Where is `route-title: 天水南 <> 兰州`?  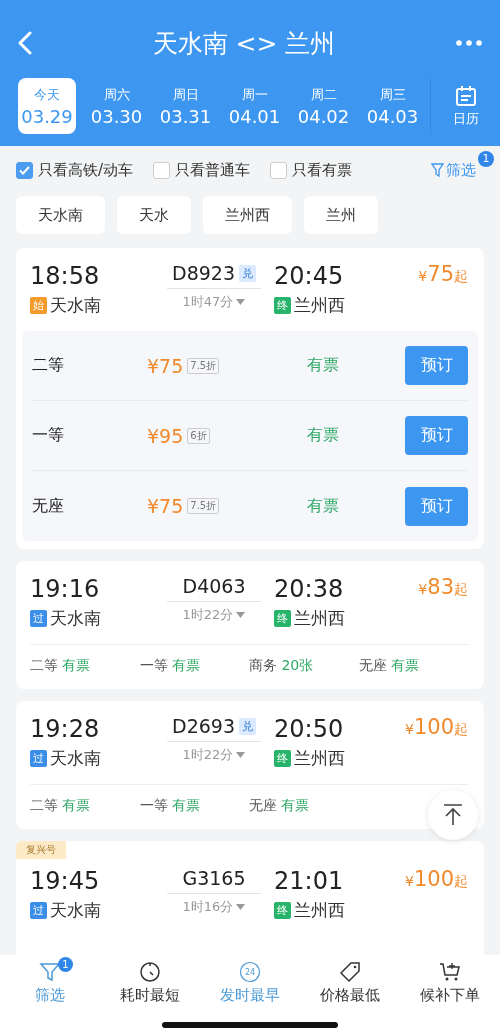
route-title: 天水南 <> 兰州 is located at coordinates (244, 43).